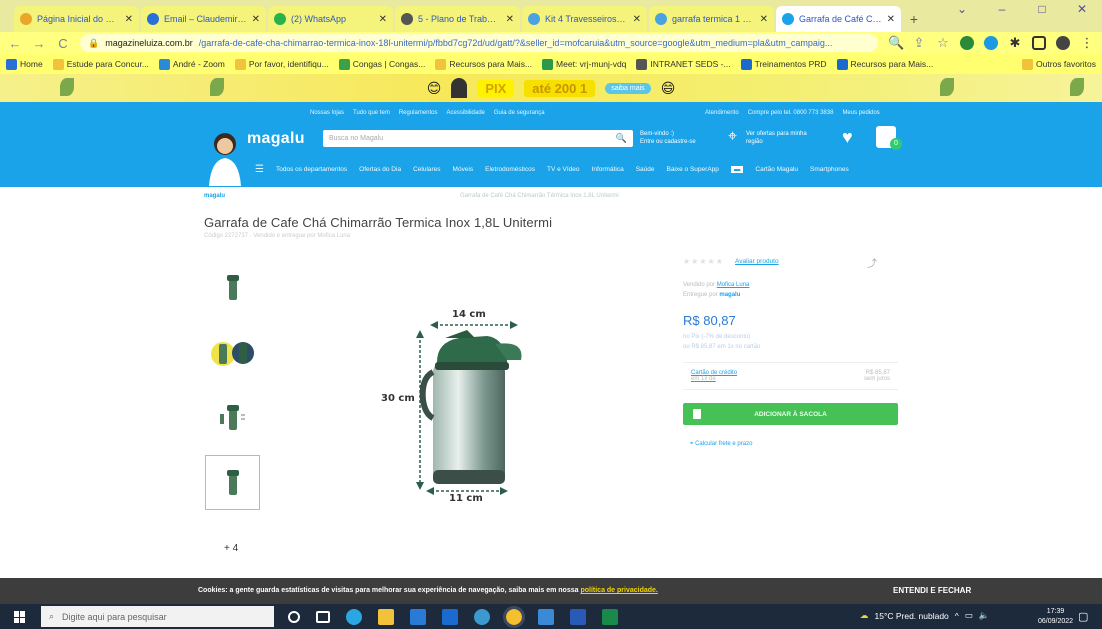  What do you see at coordinates (231, 548) in the screenshot?
I see `more-images-link: + 4` at bounding box center [231, 548].